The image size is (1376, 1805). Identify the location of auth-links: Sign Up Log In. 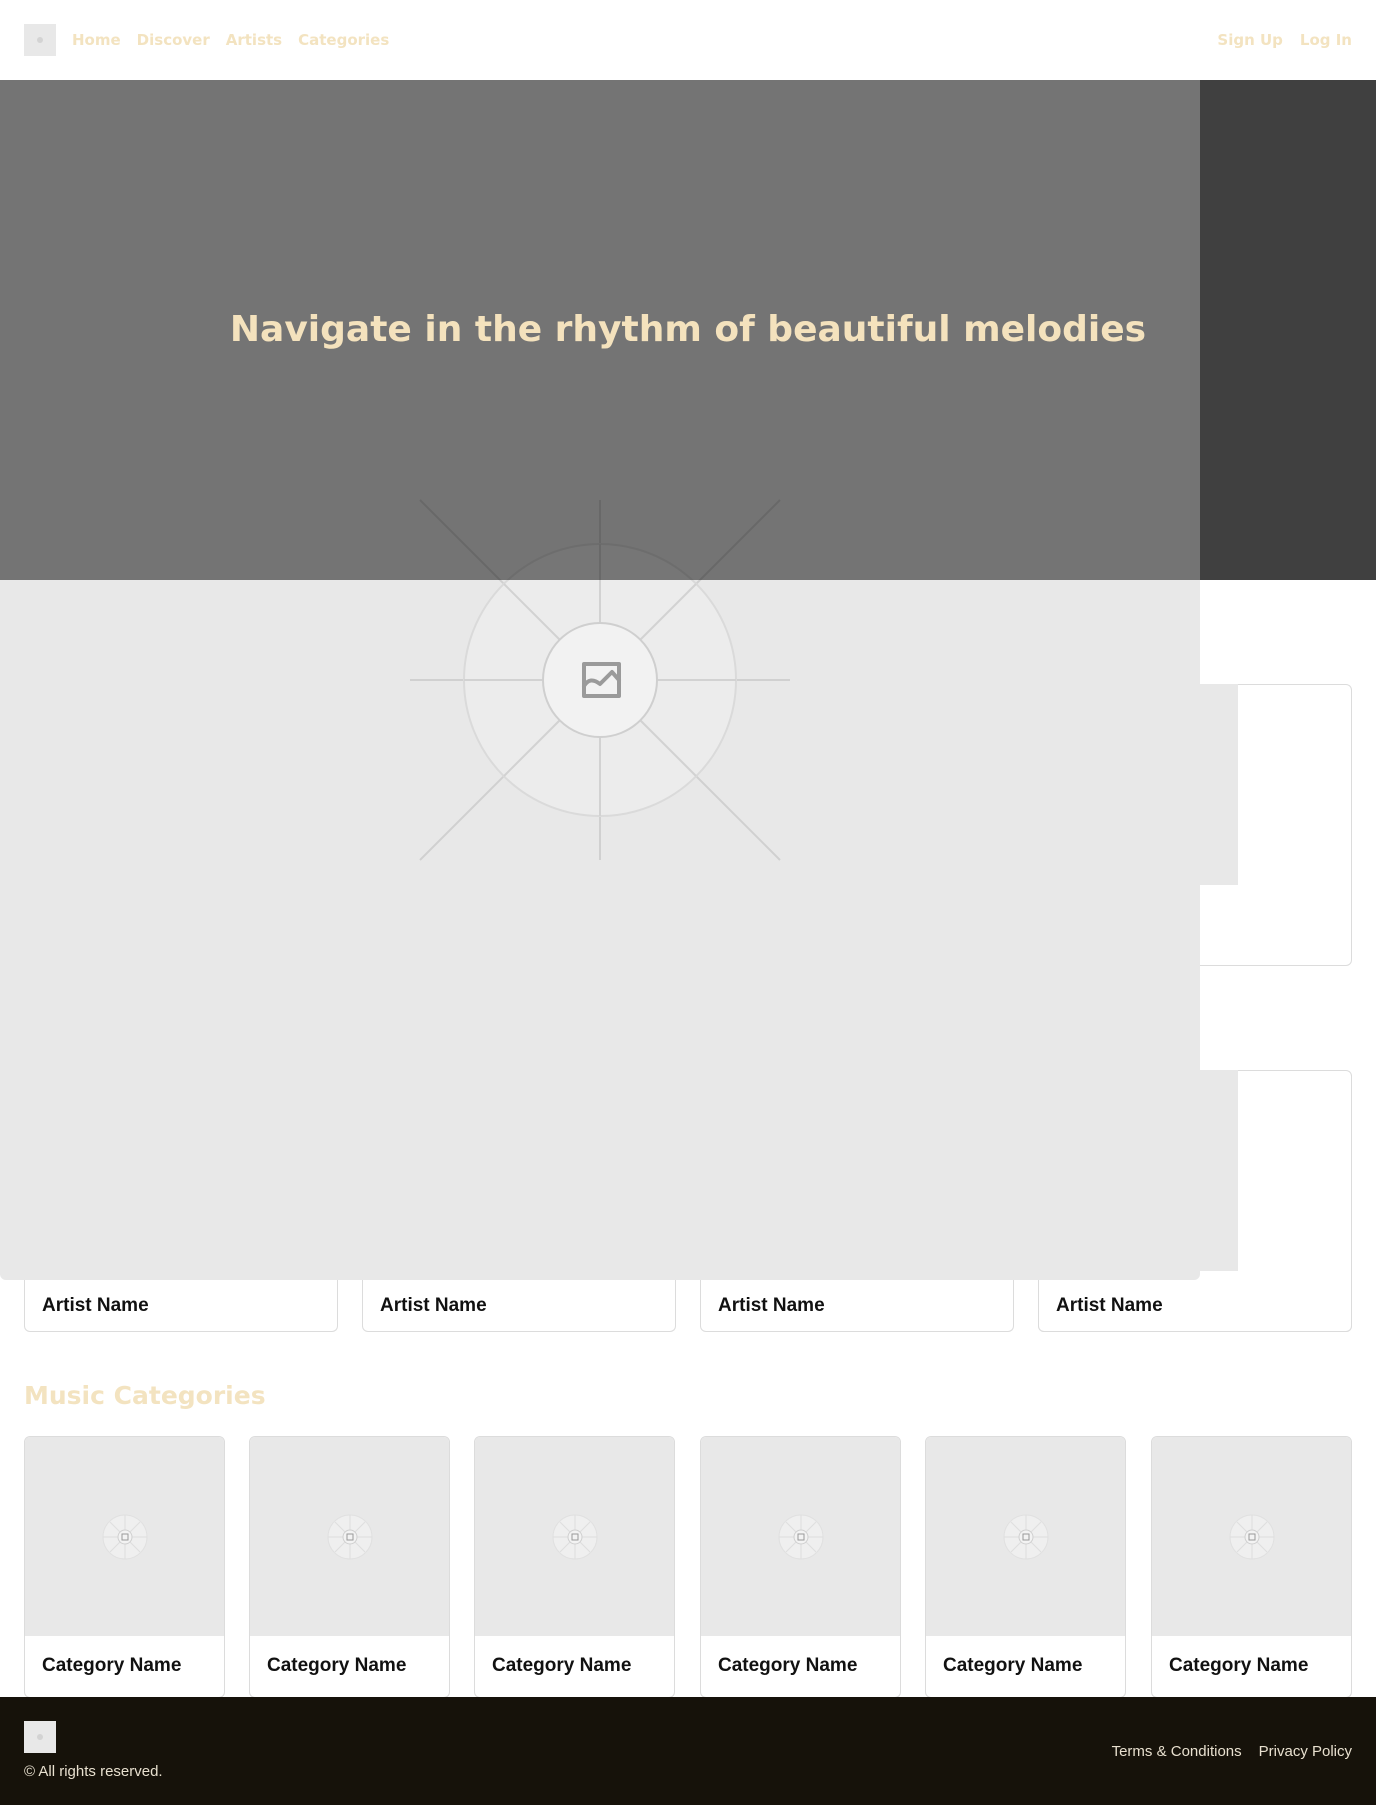
(1284, 40).